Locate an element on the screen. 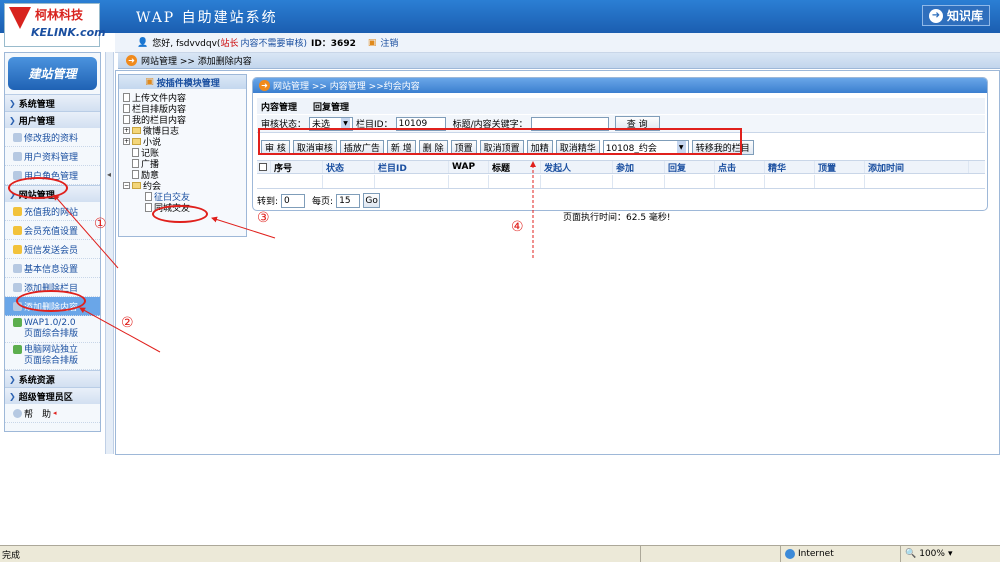 This screenshot has height=562, width=1000. section-user: ❯ 用户管理 is located at coordinates (52, 119).